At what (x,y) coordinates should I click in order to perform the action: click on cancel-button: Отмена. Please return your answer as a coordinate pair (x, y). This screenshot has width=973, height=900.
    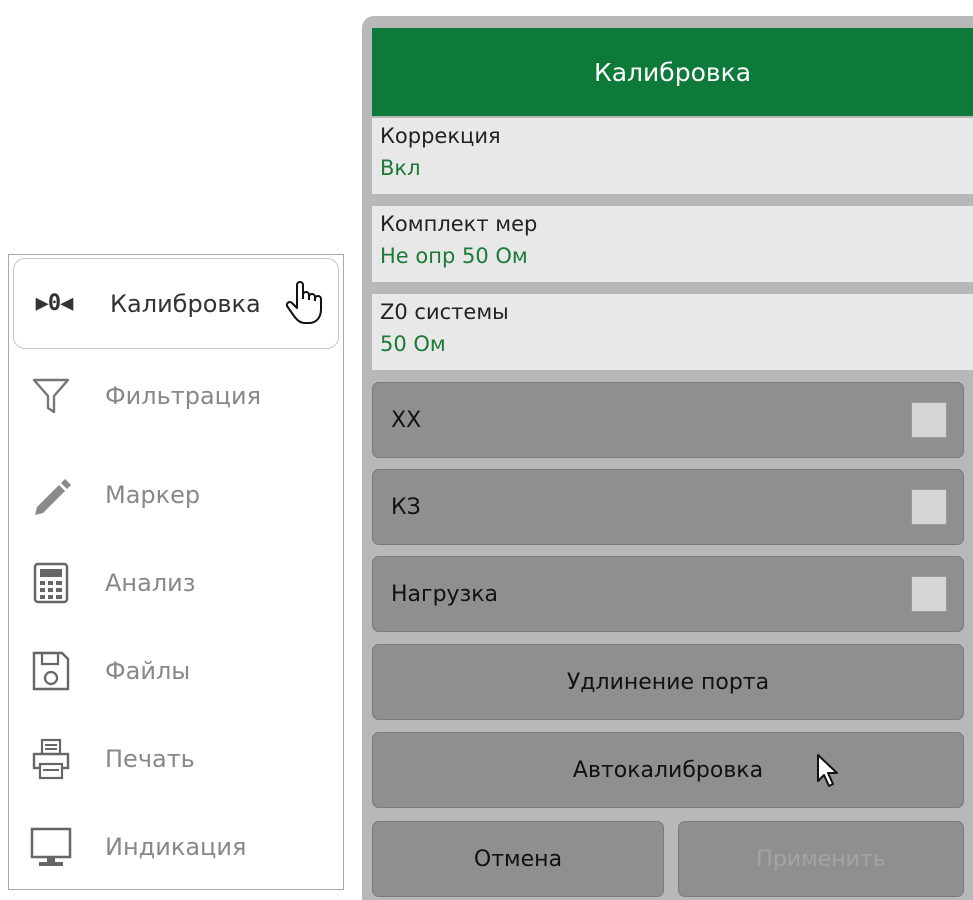
    Looking at the image, I should click on (518, 859).